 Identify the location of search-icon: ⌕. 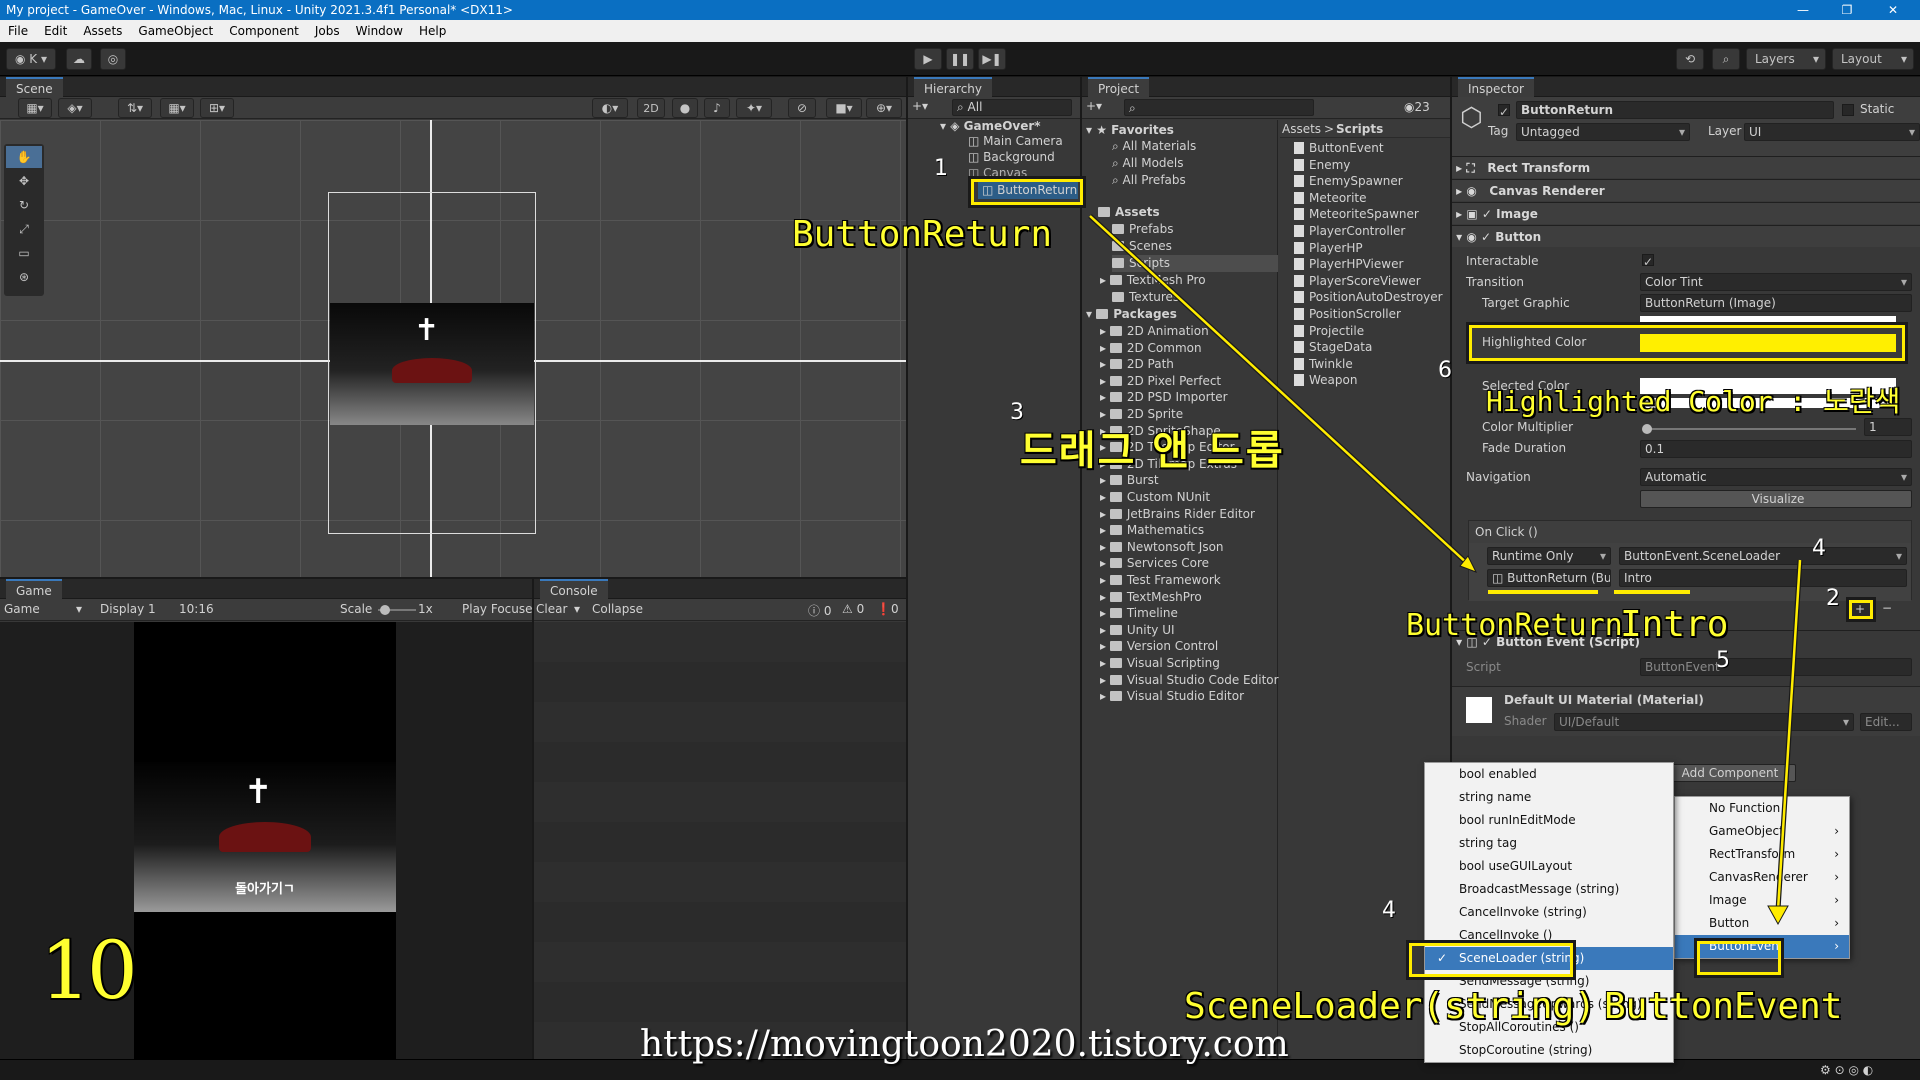
(1726, 59).